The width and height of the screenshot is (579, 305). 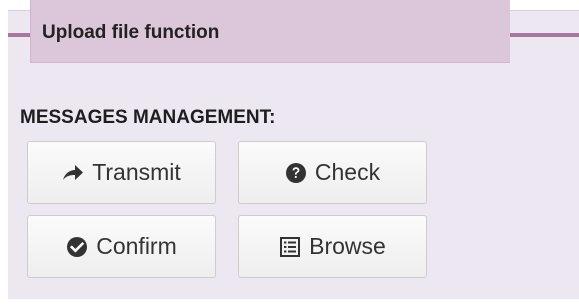 I want to click on transmit-button: Transmit, so click(x=121, y=172).